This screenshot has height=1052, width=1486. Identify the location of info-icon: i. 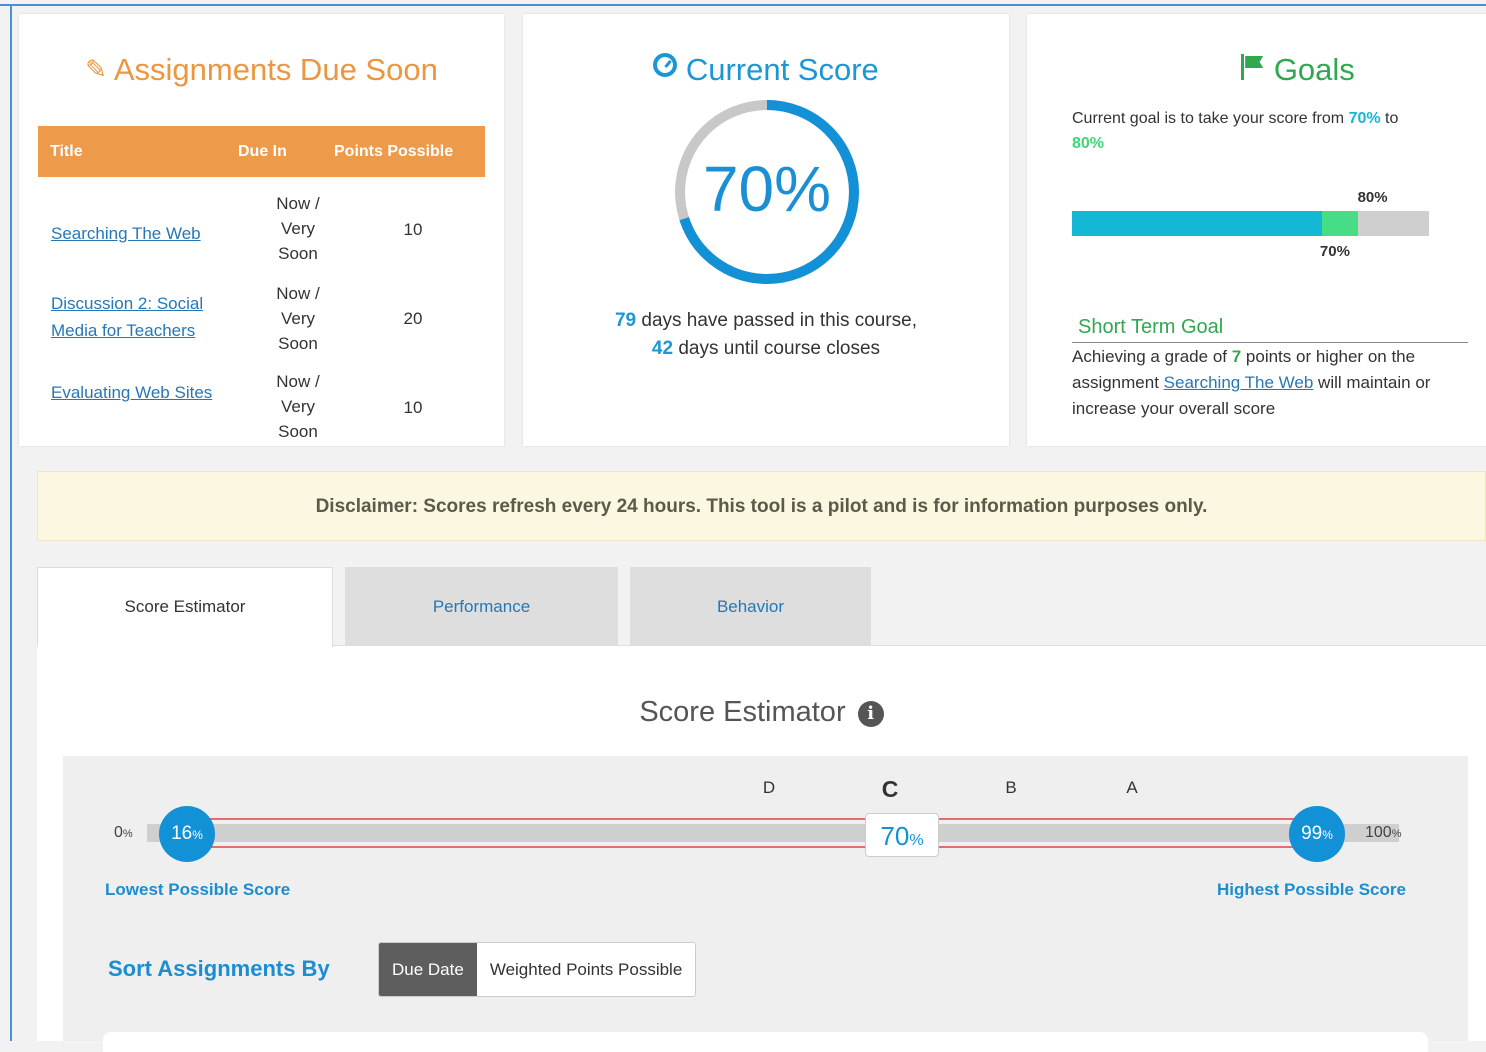
(870, 714).